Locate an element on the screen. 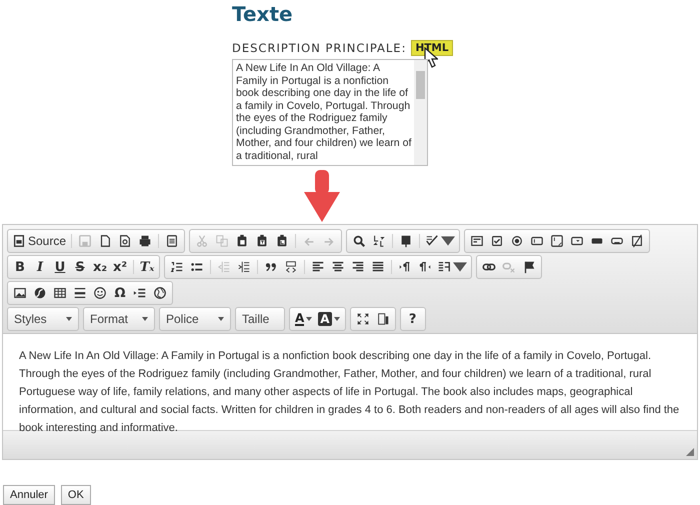 The height and width of the screenshot is (505, 700). numbered-list-icon is located at coordinates (177, 267).